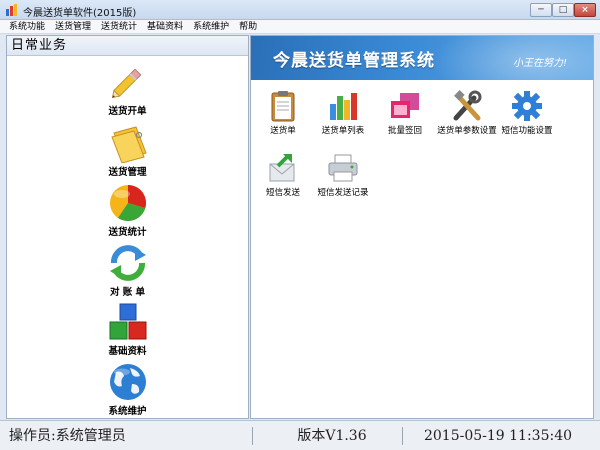  Describe the element at coordinates (343, 193) in the screenshot. I see `func-label: 短信发送记录` at that location.